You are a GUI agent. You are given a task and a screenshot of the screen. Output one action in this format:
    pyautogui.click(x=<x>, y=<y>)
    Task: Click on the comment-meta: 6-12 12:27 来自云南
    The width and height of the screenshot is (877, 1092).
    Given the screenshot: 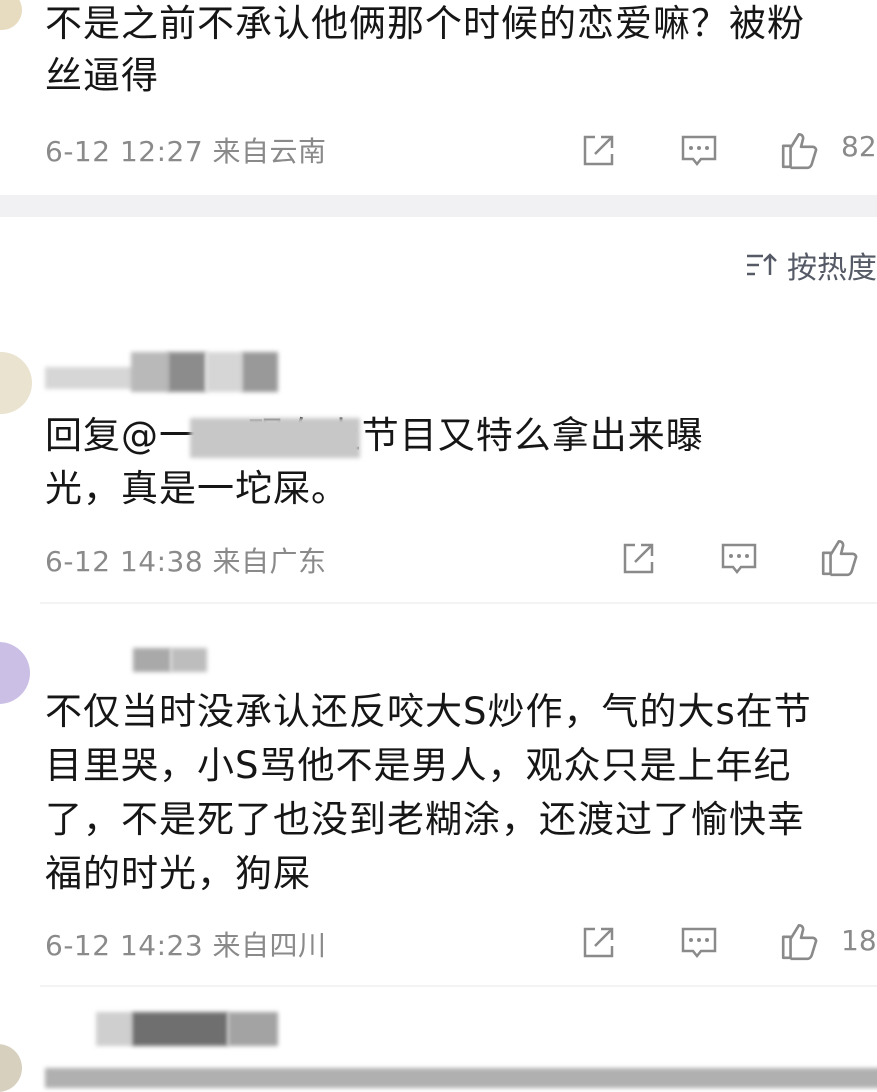 What is the action you would take?
    pyautogui.click(x=186, y=151)
    